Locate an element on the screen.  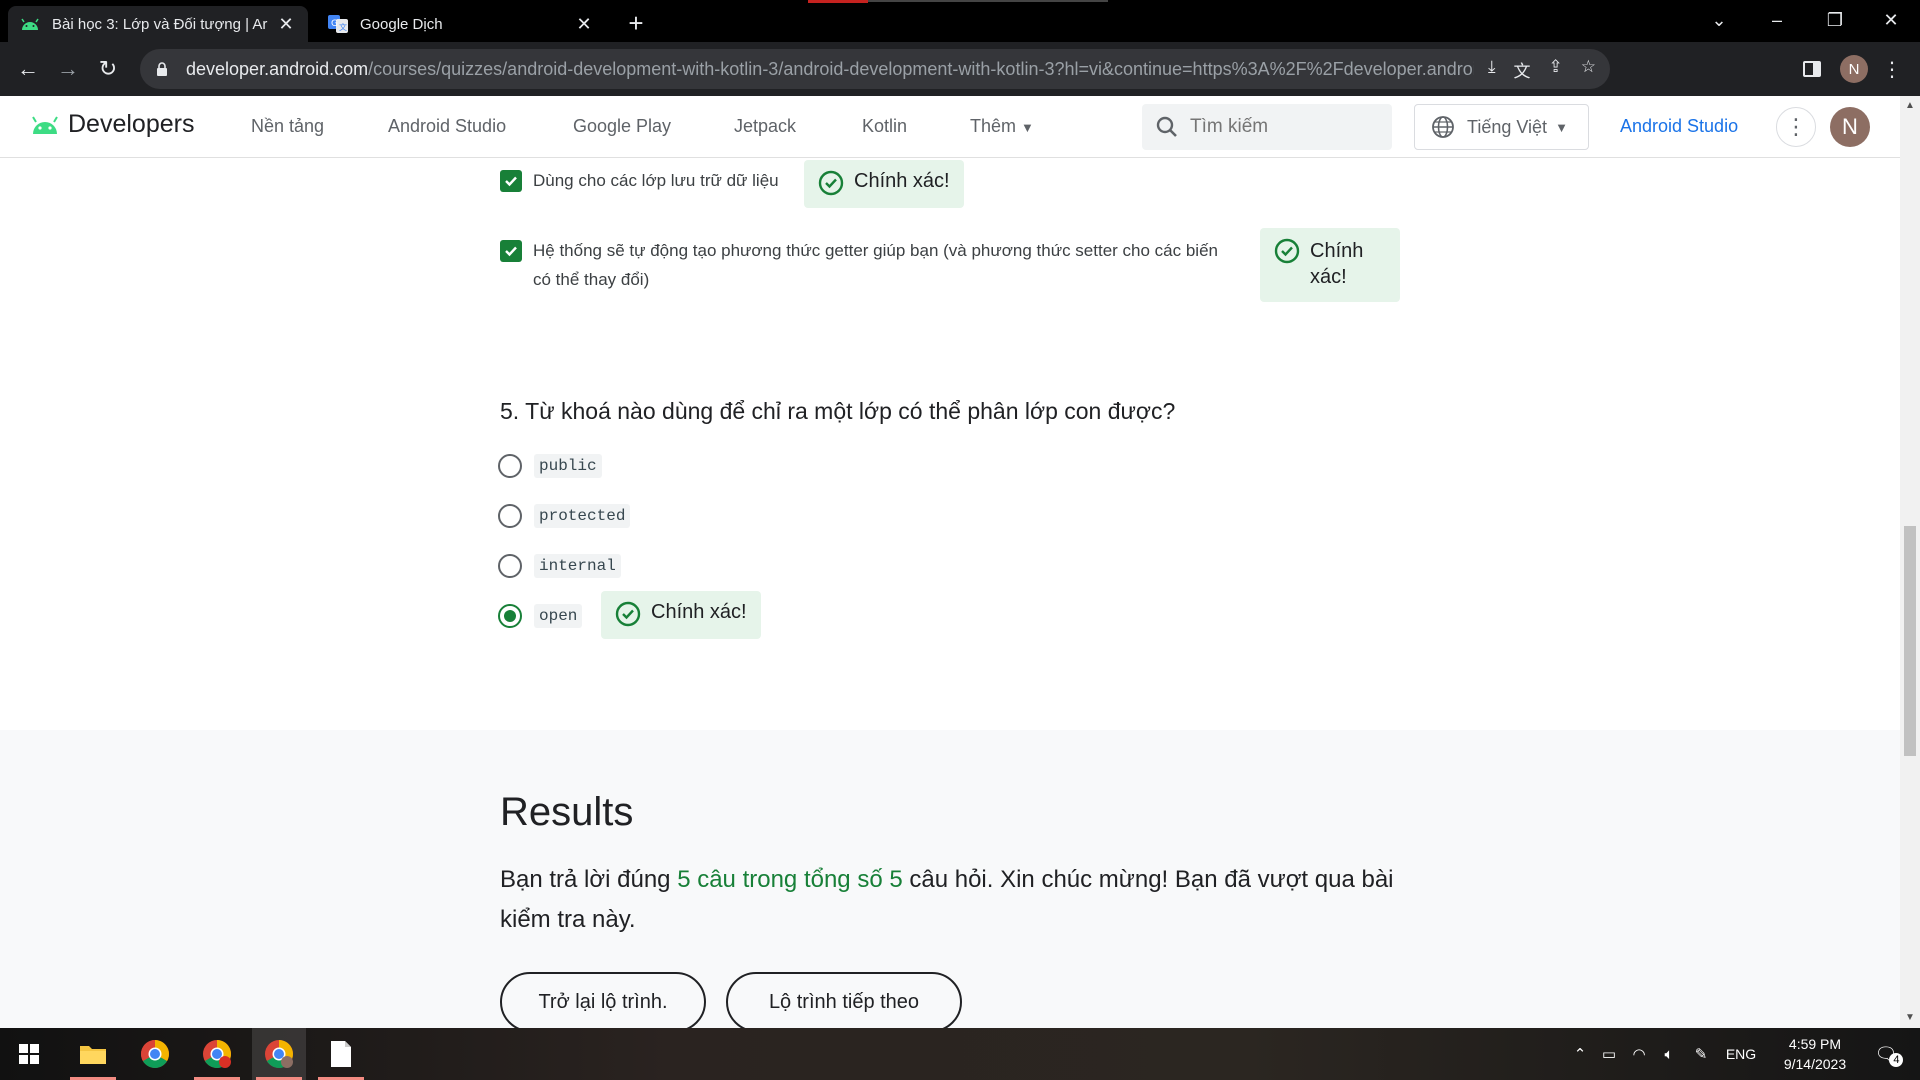
notification-count: 4 is located at coordinates (1896, 1059).